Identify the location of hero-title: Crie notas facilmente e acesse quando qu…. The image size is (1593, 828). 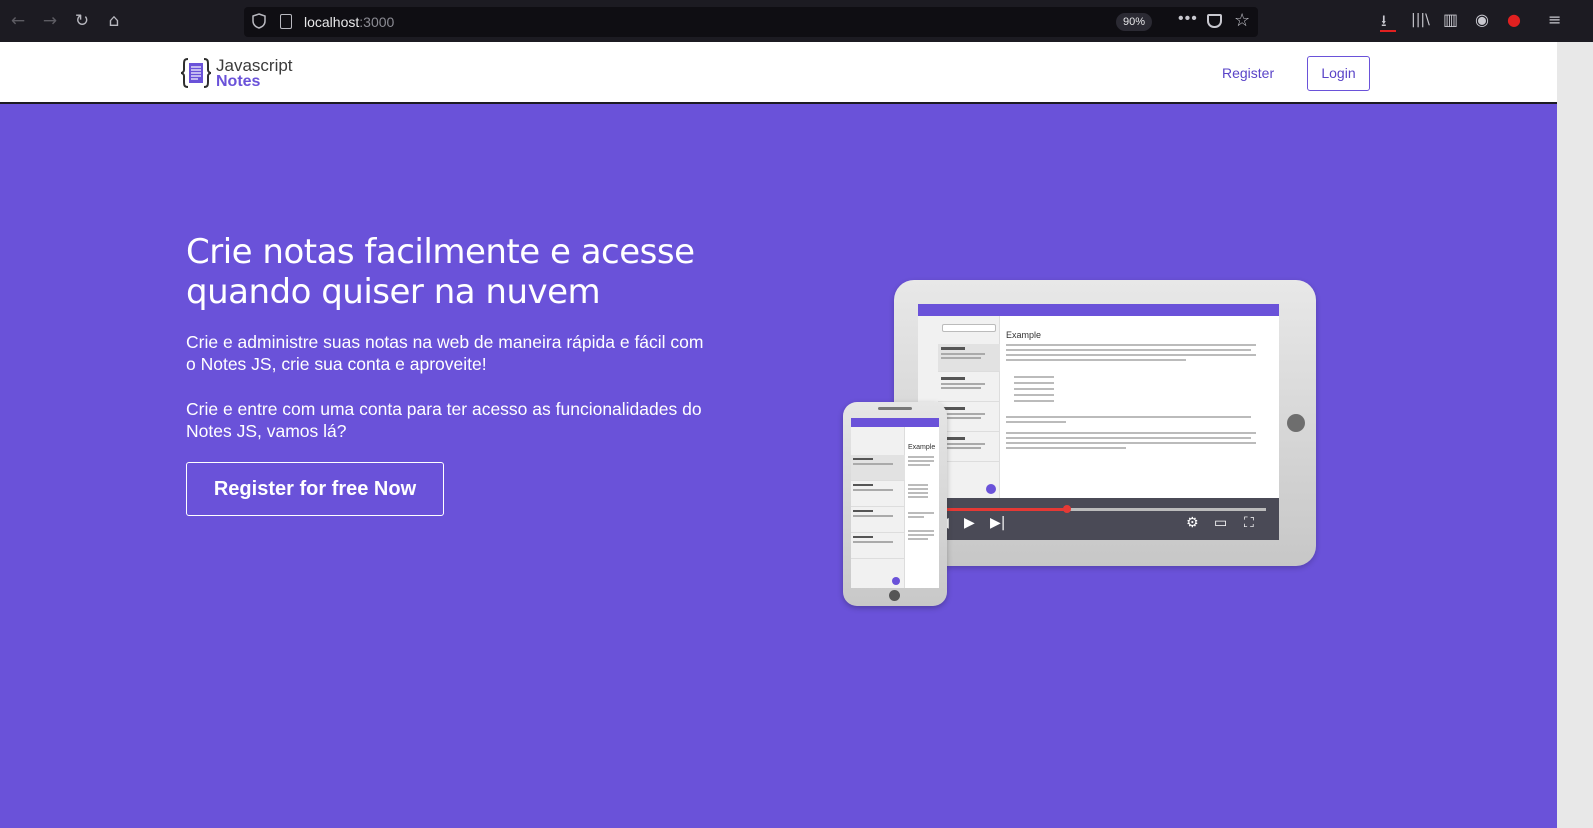
(440, 272).